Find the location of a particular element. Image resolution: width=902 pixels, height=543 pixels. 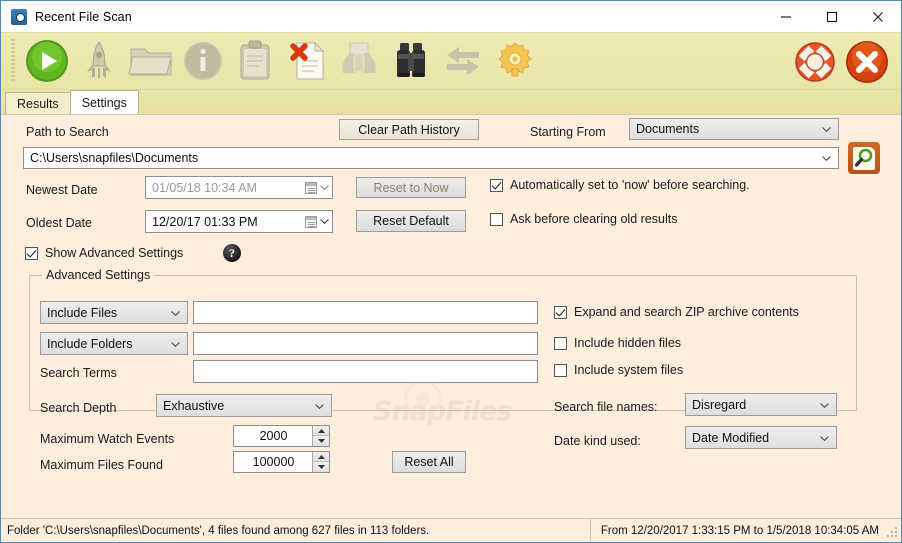

include-files-mode-select: Include Files is located at coordinates (114, 312).